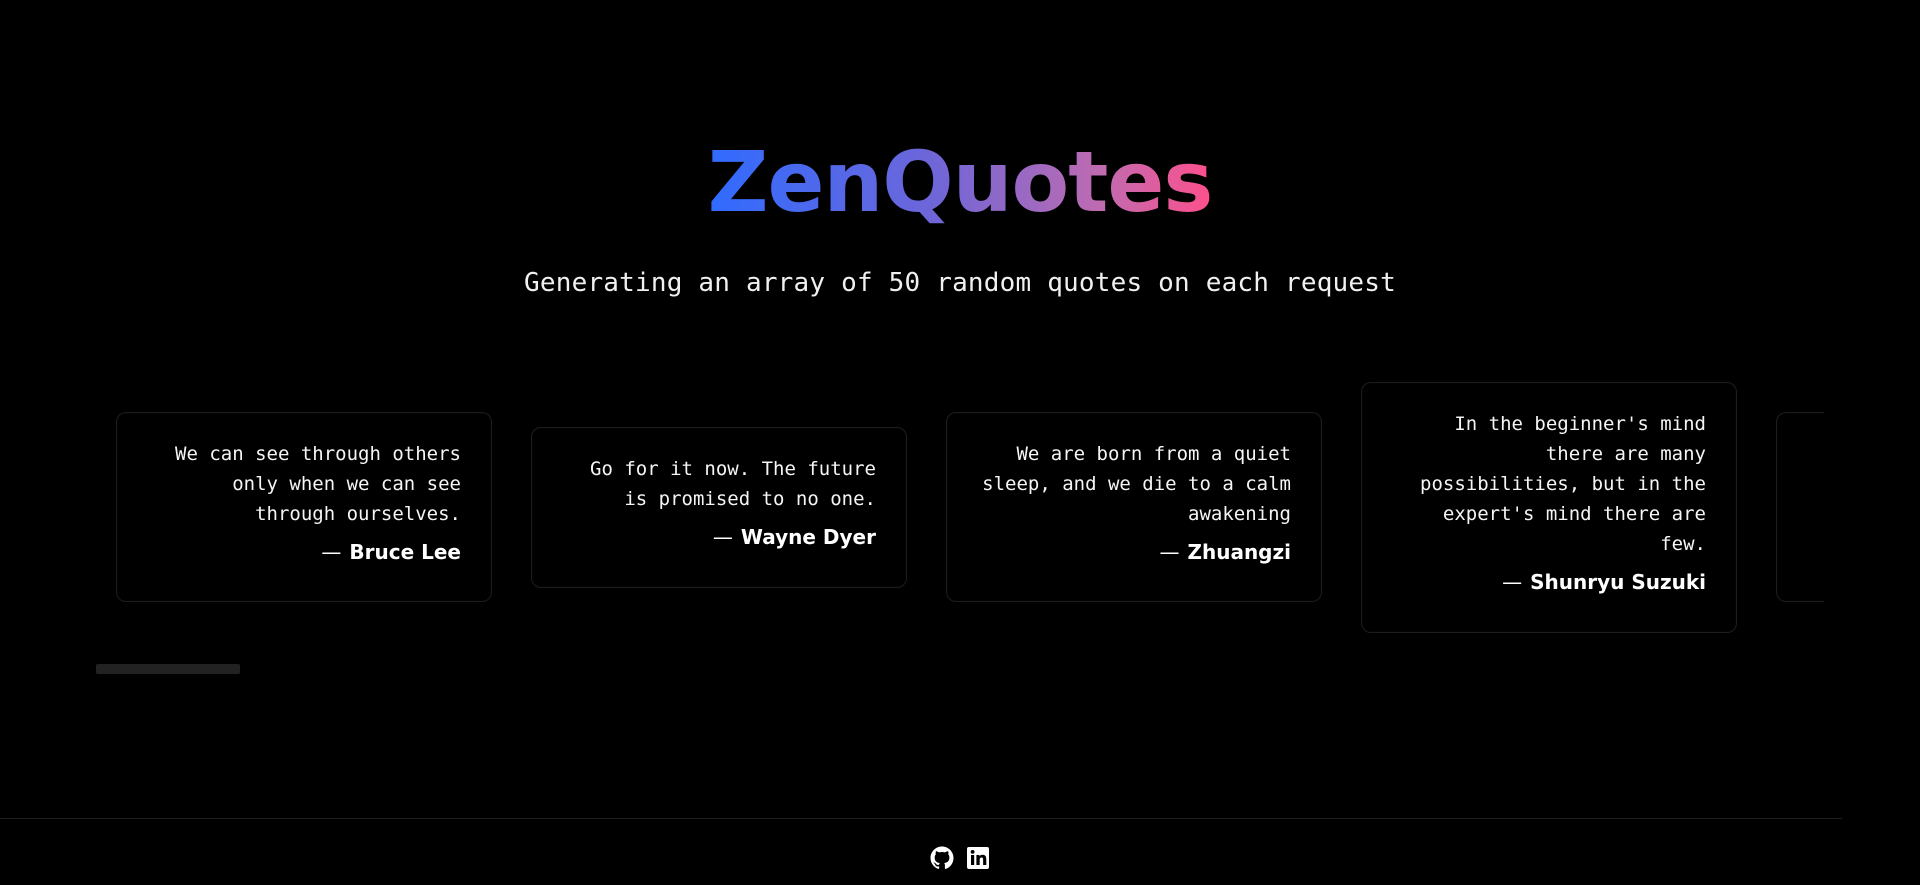 The height and width of the screenshot is (885, 1920). I want to click on carousel-scrollbar, so click(960, 669).